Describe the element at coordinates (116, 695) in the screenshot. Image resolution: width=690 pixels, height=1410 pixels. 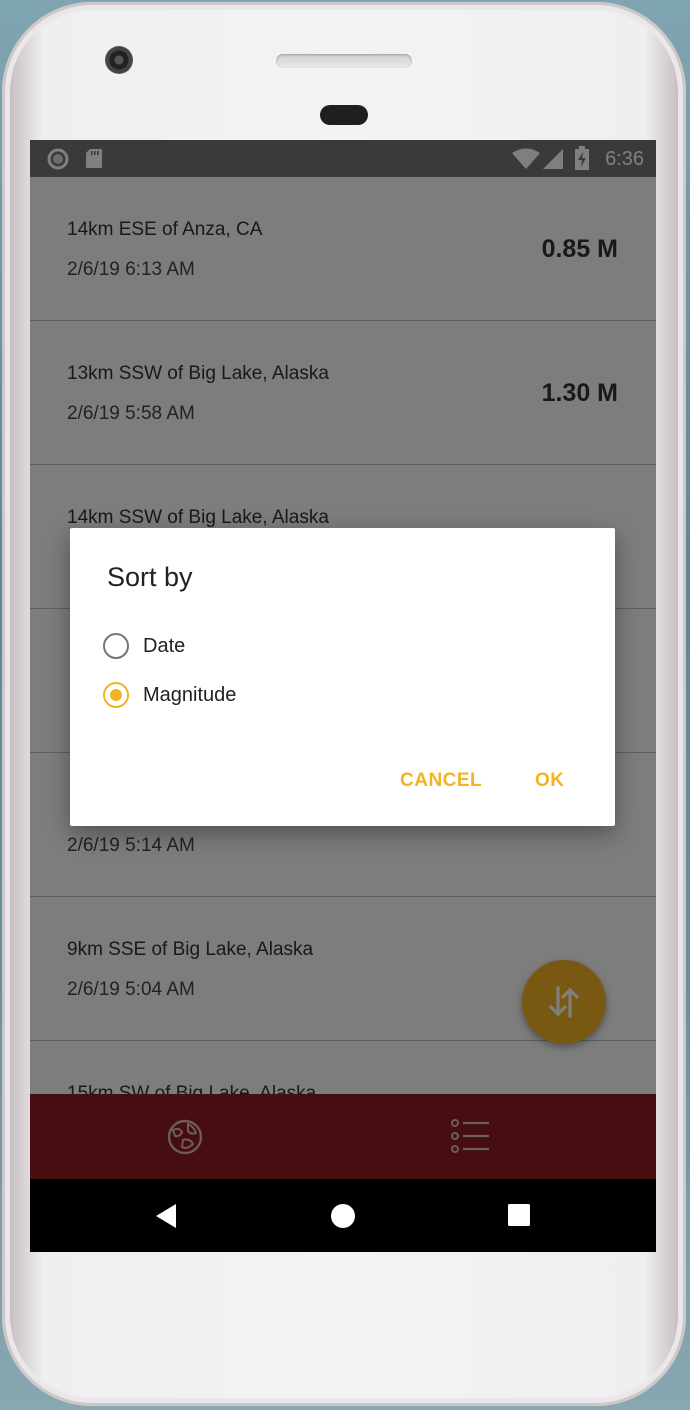
I see `radio-button-checked` at that location.